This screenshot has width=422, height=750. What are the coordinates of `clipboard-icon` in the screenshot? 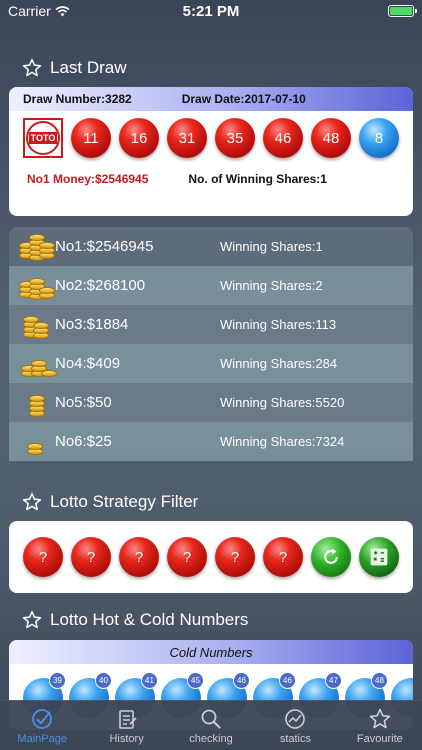 It's located at (127, 719).